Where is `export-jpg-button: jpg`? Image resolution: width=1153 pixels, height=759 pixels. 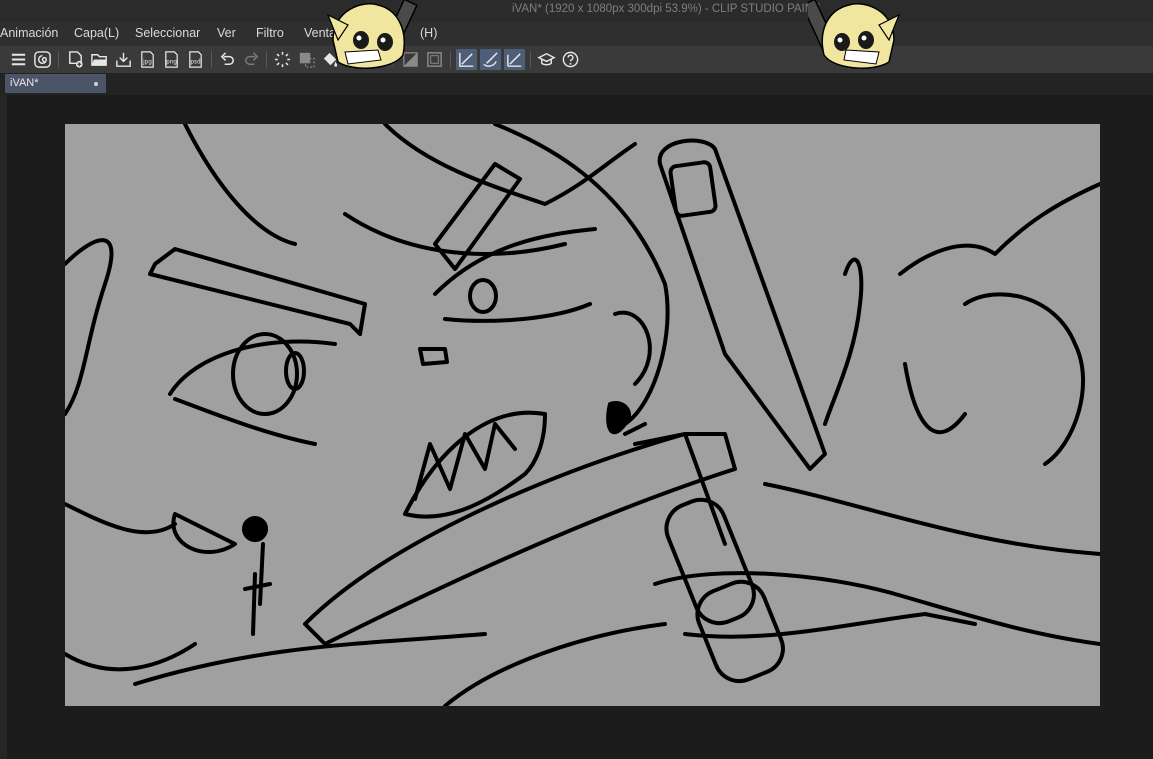 export-jpg-button: jpg is located at coordinates (147, 59).